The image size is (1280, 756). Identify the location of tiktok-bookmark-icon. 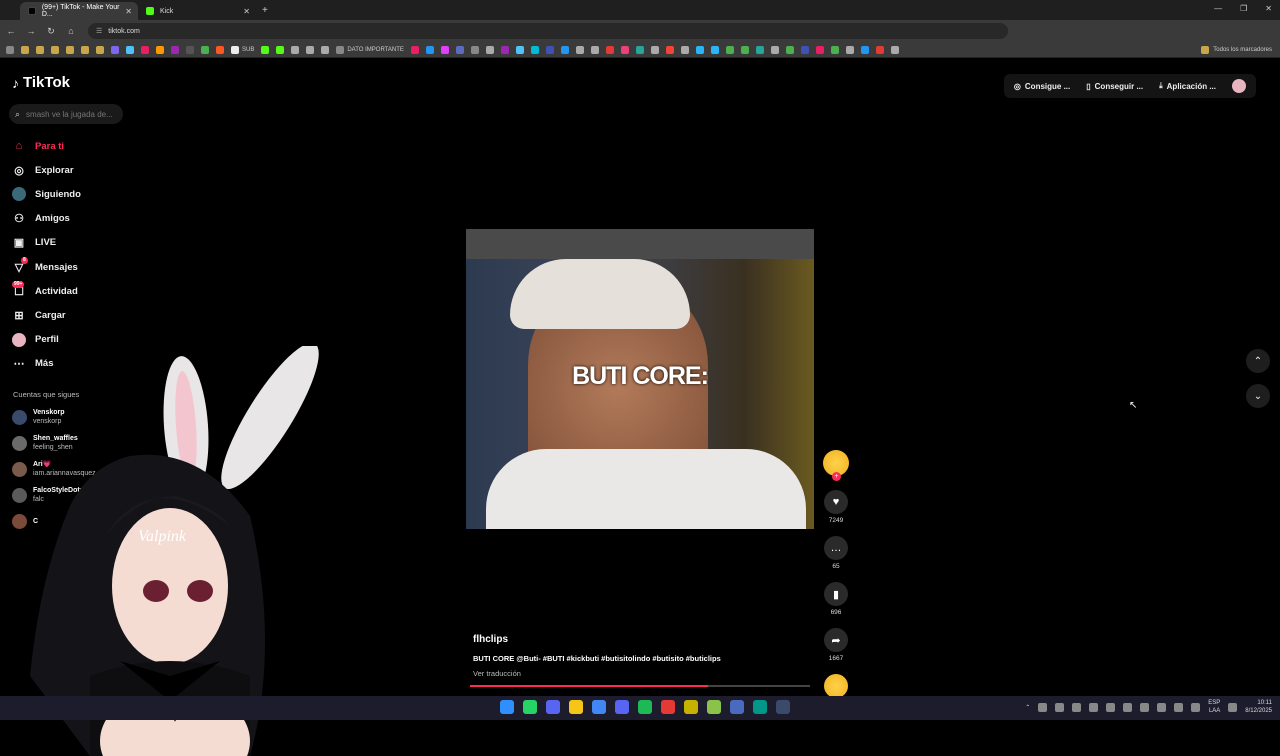
(190, 49).